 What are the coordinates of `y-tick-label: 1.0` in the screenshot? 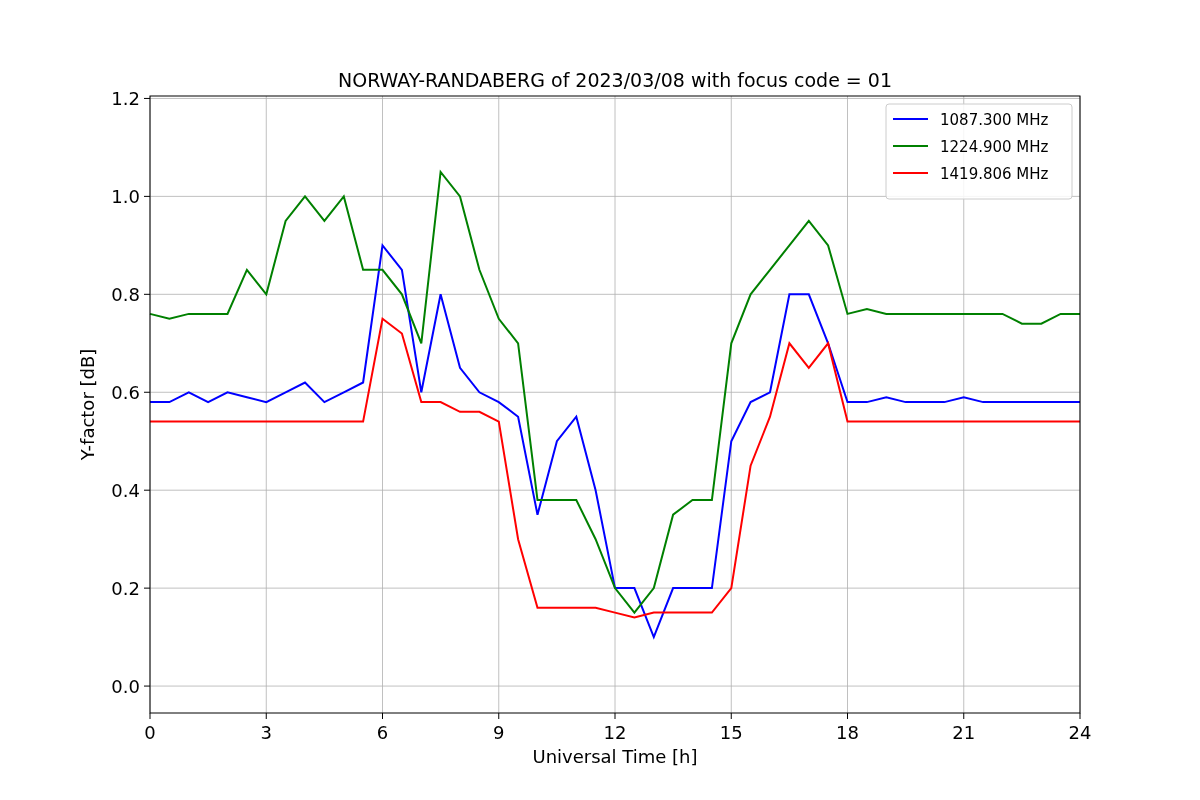 It's located at (125, 197).